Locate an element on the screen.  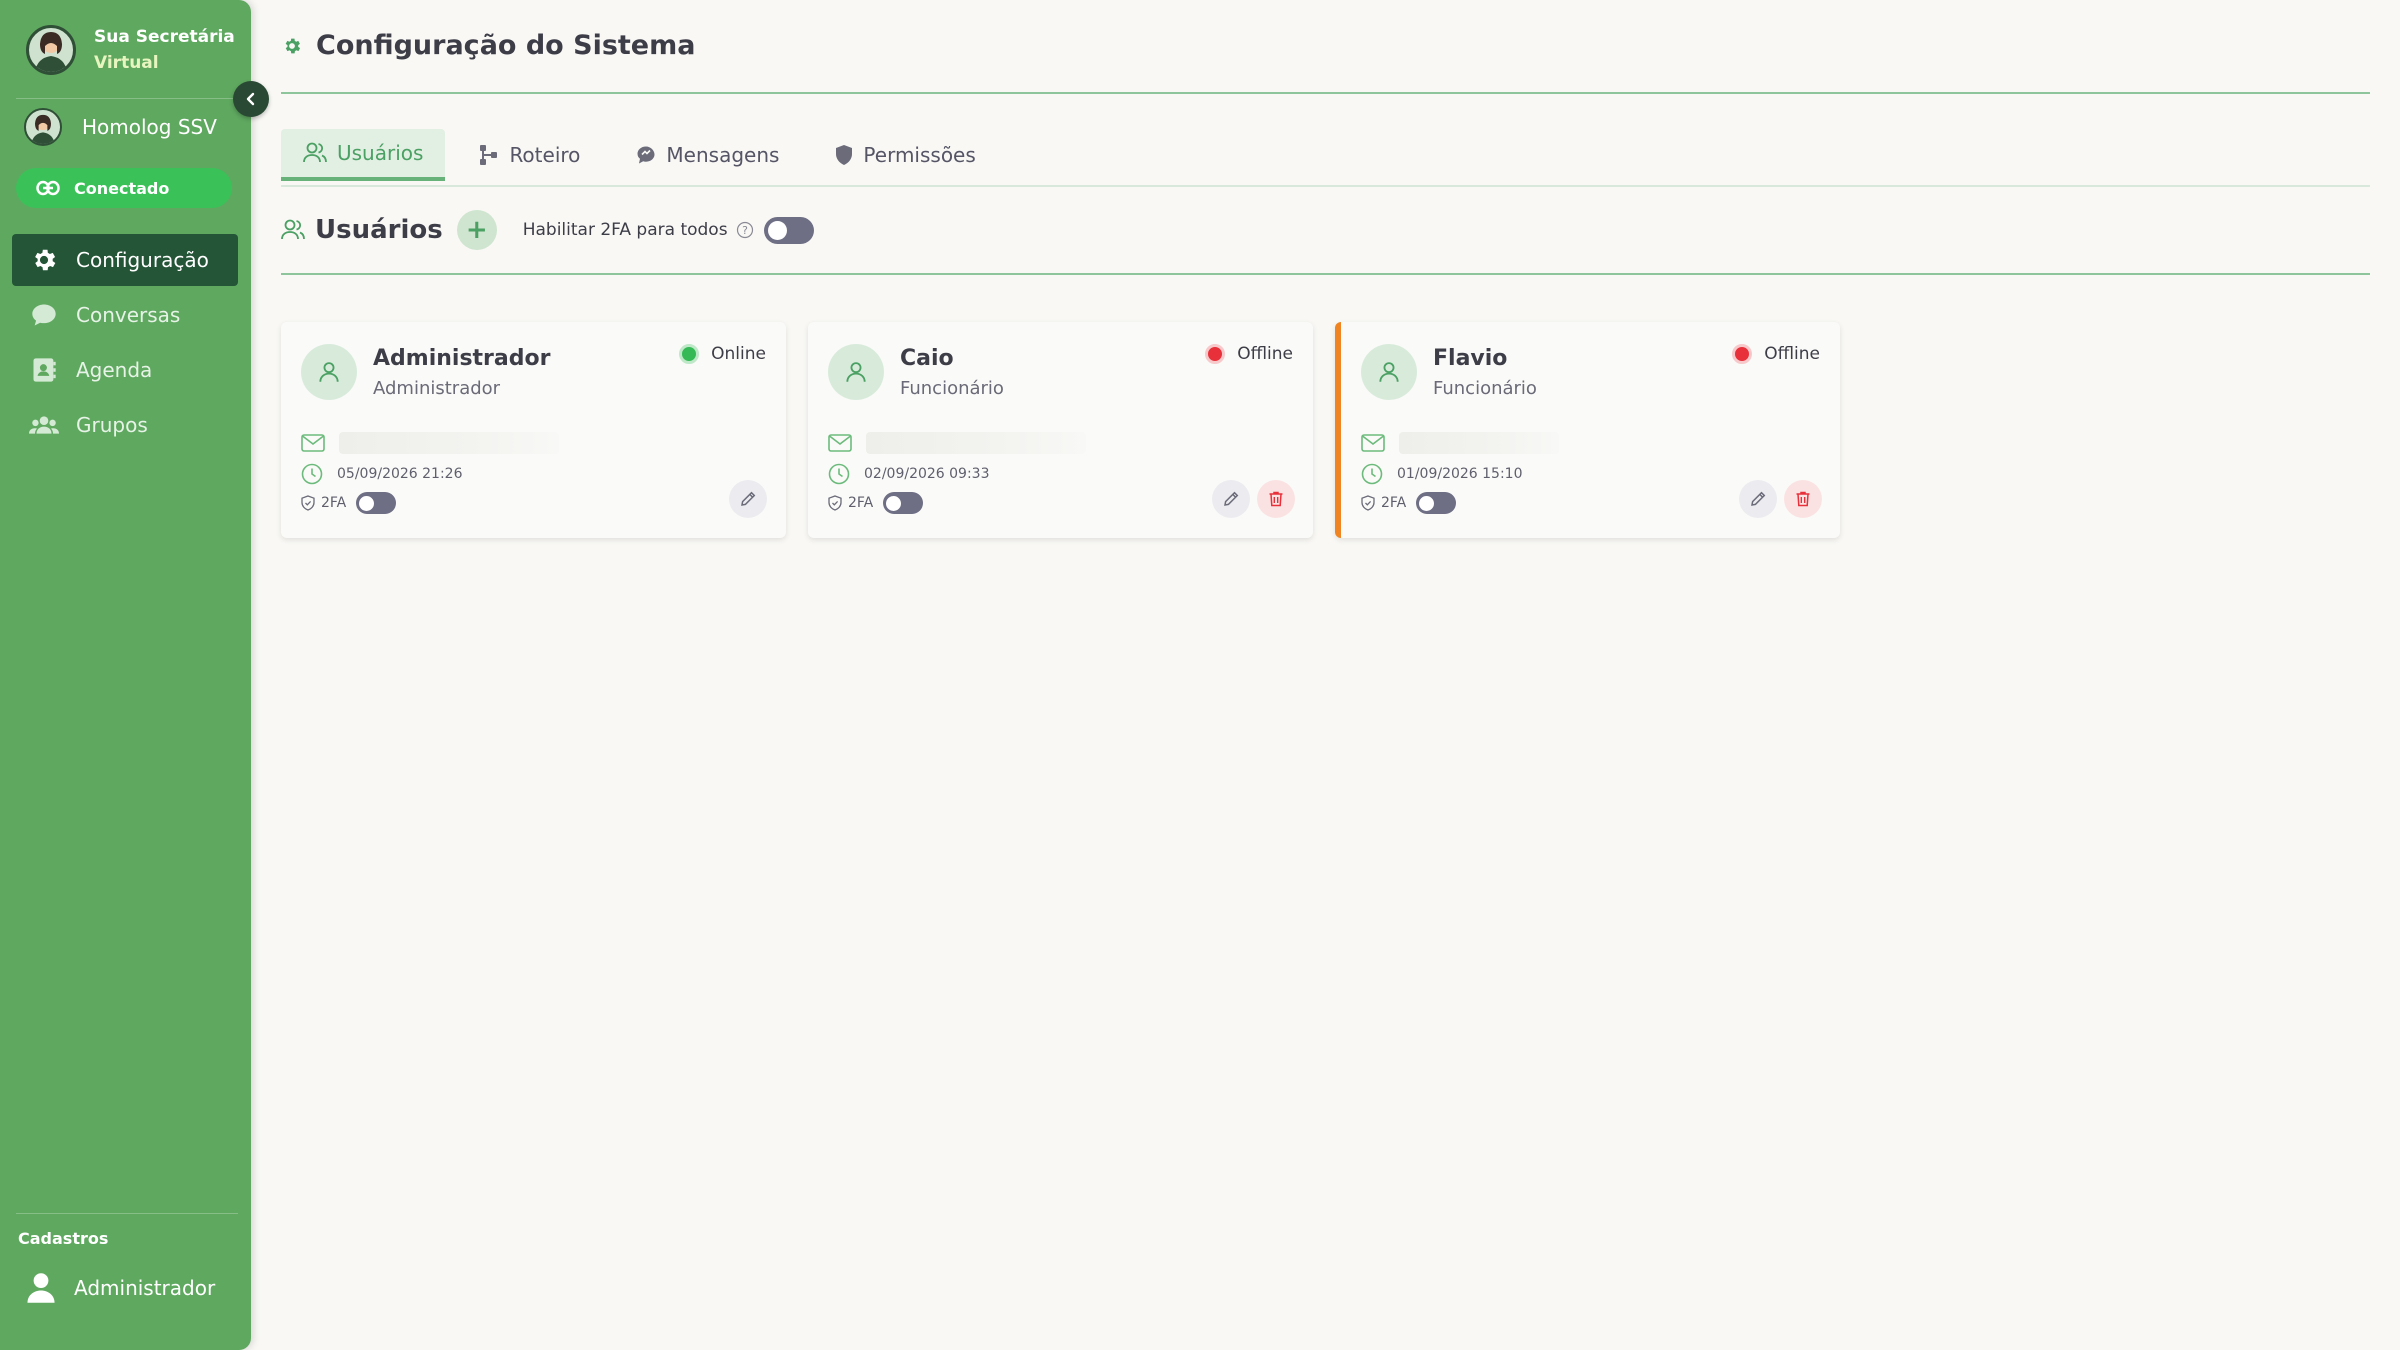
last-access-row: 02/09/2026 09:33 is located at coordinates (909, 474).